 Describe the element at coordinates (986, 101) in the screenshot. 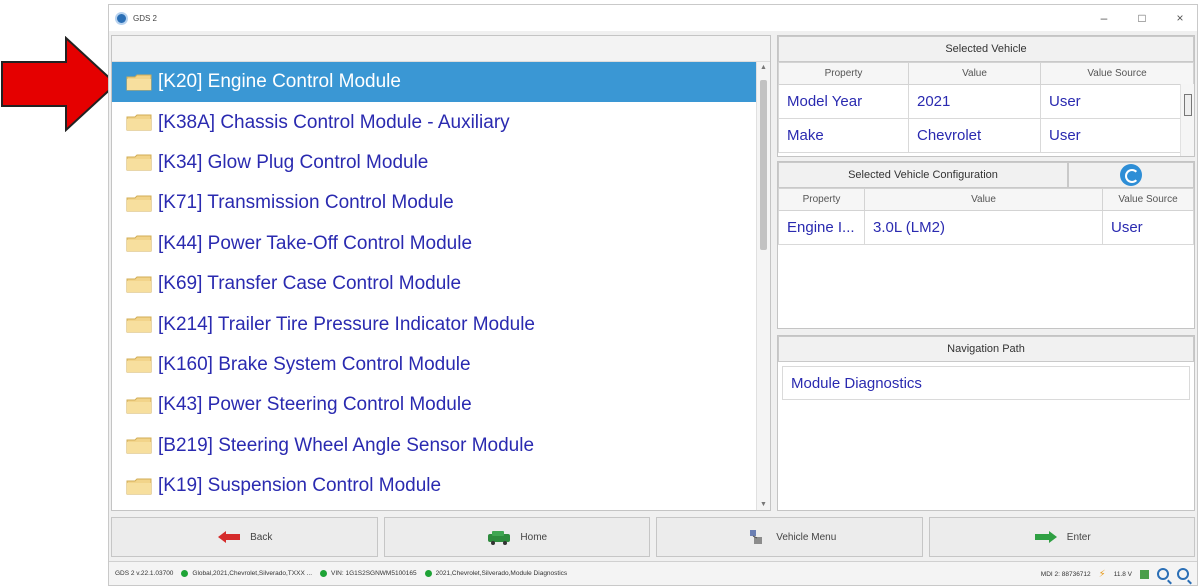

I see `table-row: Model Year 2021 User` at that location.